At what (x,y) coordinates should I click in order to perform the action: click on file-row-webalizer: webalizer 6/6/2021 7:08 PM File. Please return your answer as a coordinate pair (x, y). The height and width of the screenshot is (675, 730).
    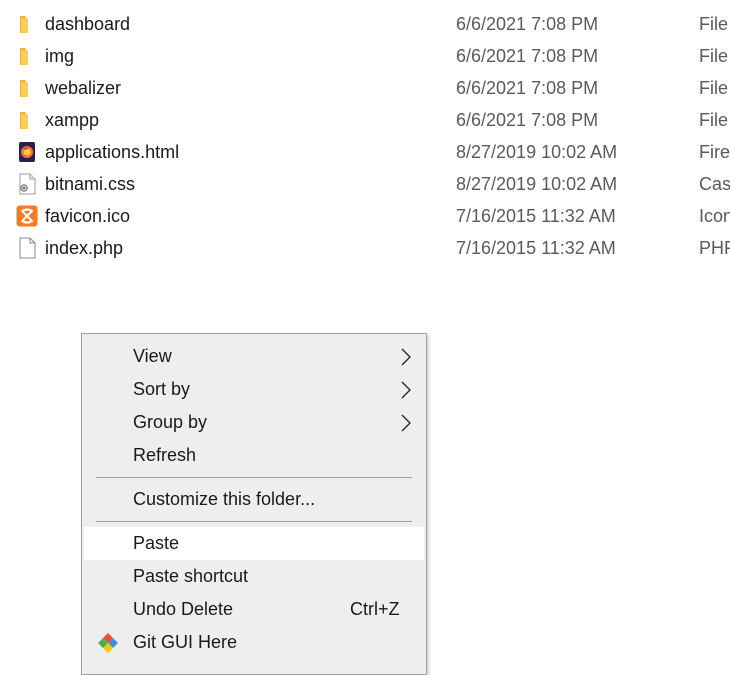
    Looking at the image, I should click on (365, 88).